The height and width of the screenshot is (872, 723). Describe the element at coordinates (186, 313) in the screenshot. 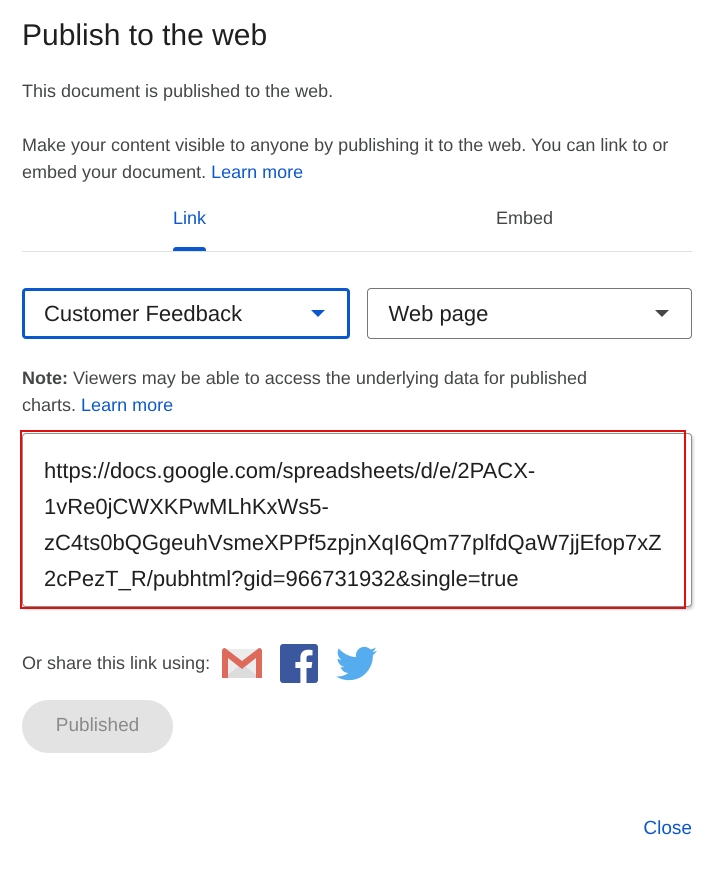

I see `sheet-dropdown: Customer Feedback` at that location.